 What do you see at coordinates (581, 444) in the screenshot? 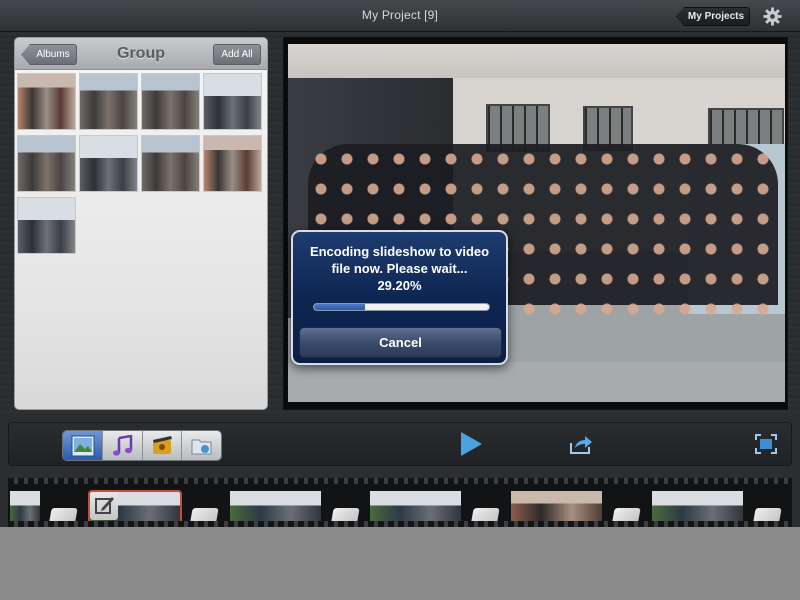
I see `share-icon` at bounding box center [581, 444].